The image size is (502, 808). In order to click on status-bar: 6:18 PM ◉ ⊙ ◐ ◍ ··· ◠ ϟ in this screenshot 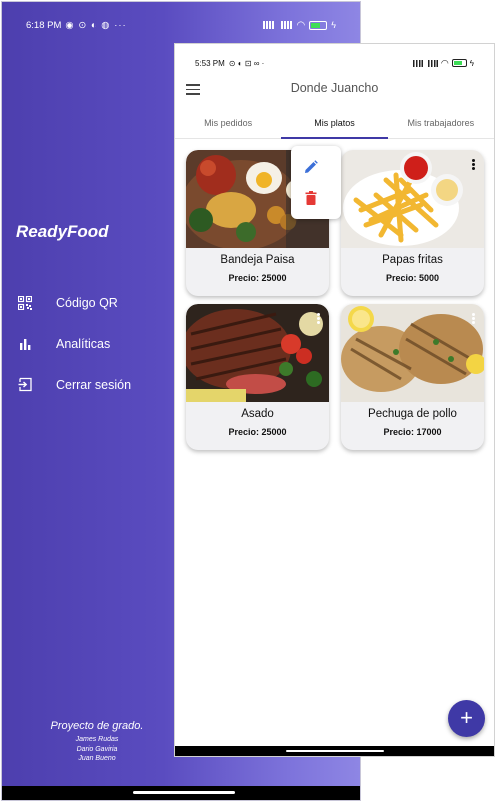, I will do `click(181, 25)`.